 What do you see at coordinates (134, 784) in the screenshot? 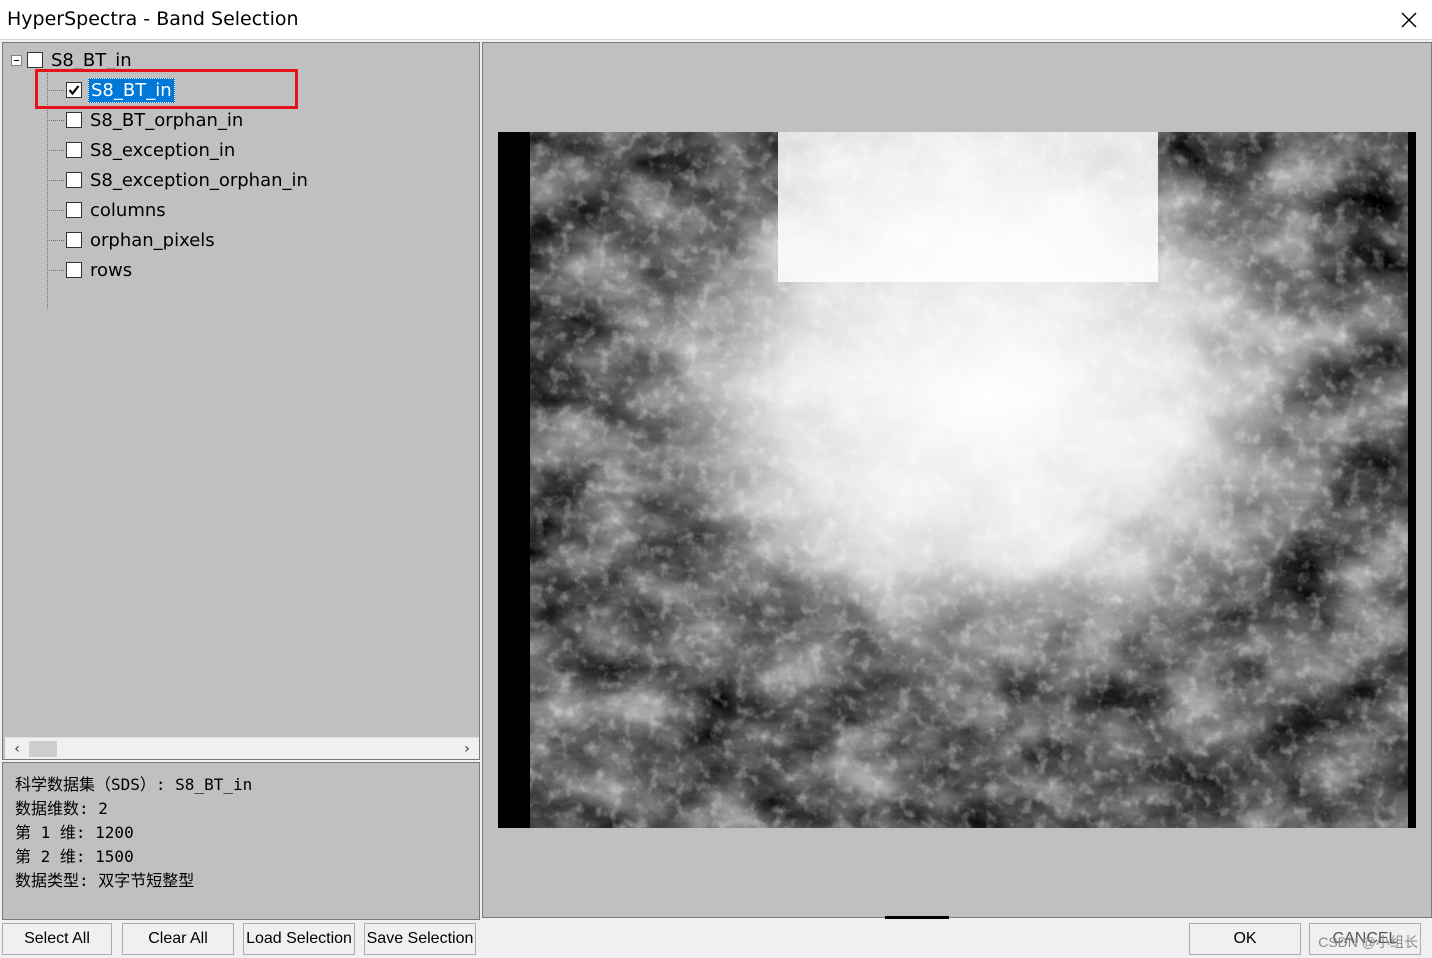
I see `info-sds-name: 科学数据集（SDS）: S8_BT_in` at bounding box center [134, 784].